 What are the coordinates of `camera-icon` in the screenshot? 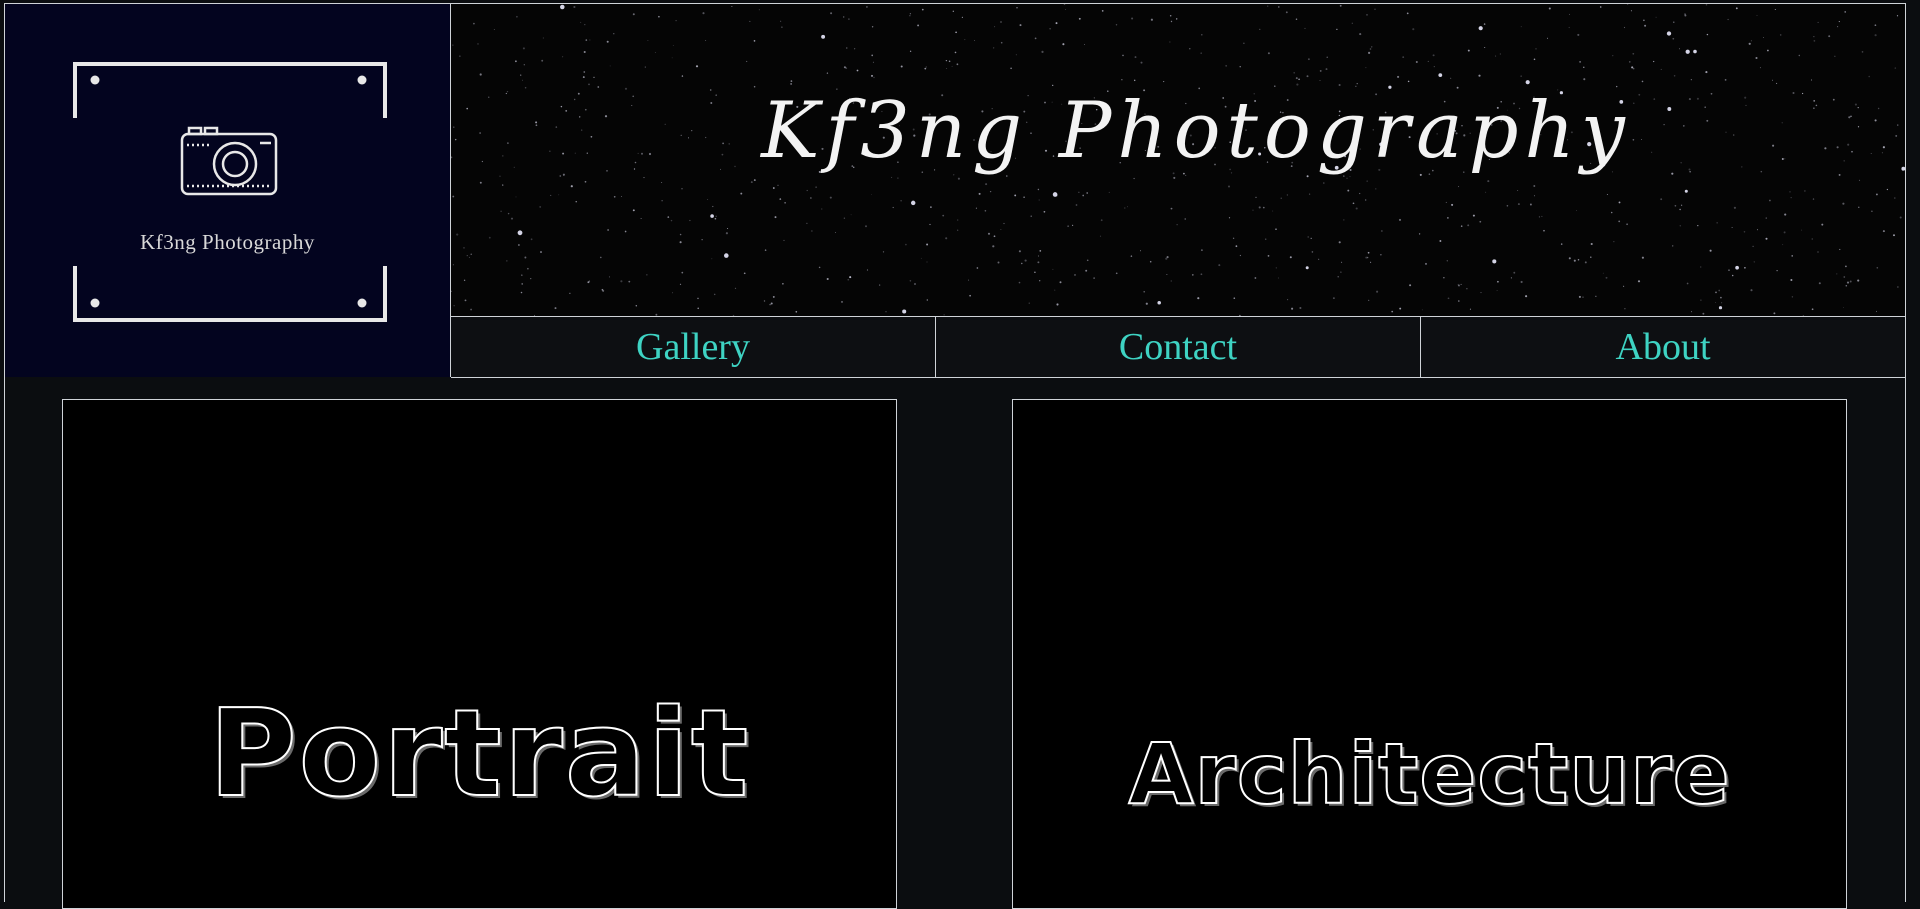 It's located at (229, 161).